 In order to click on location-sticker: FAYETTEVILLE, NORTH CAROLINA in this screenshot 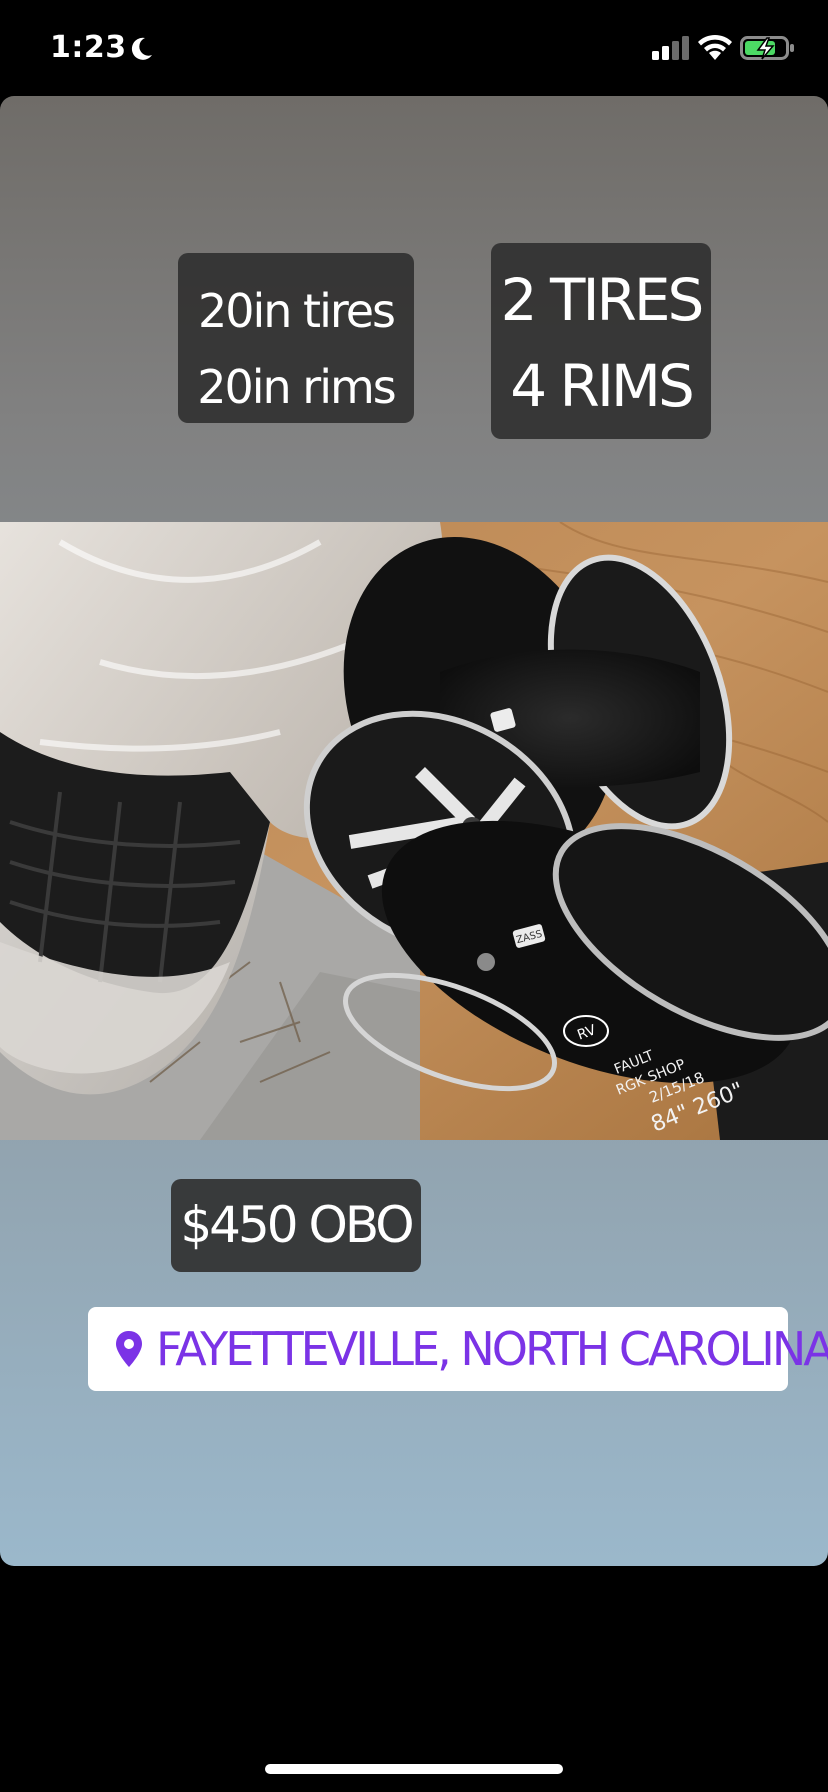, I will do `click(458, 1349)`.